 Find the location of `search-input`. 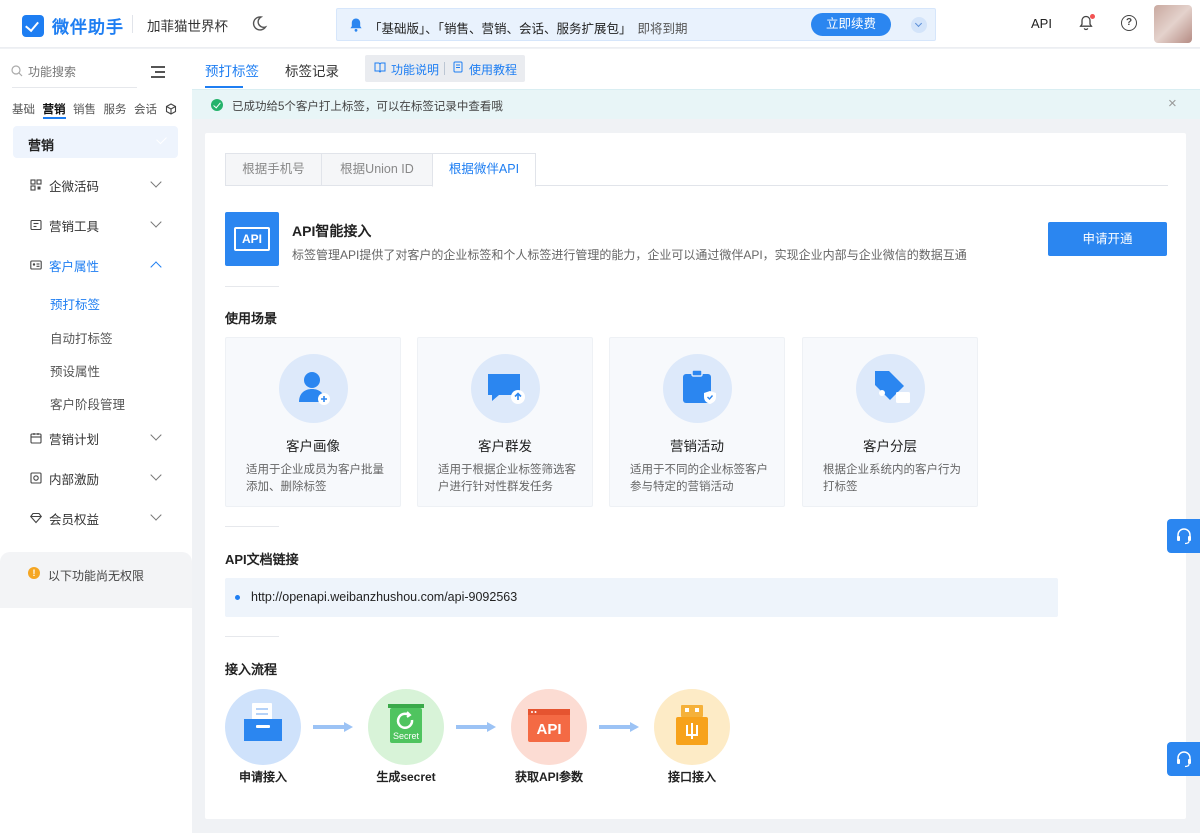

search-input is located at coordinates (78, 72).